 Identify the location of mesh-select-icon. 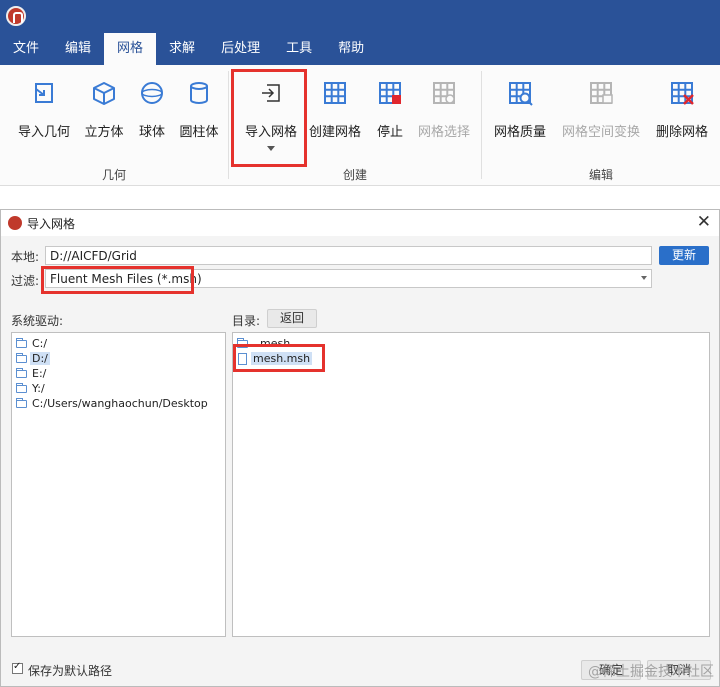
(444, 93).